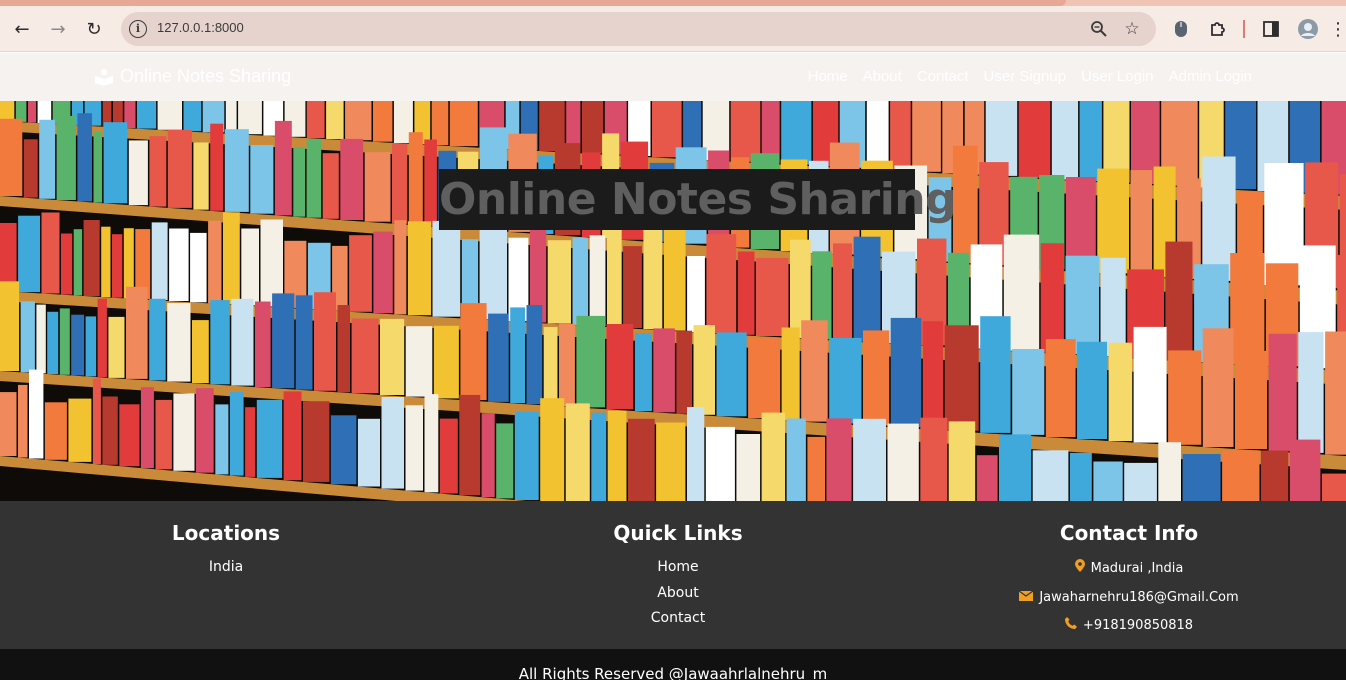 Image resolution: width=1346 pixels, height=680 pixels. I want to click on forward-icon: →, so click(58, 29).